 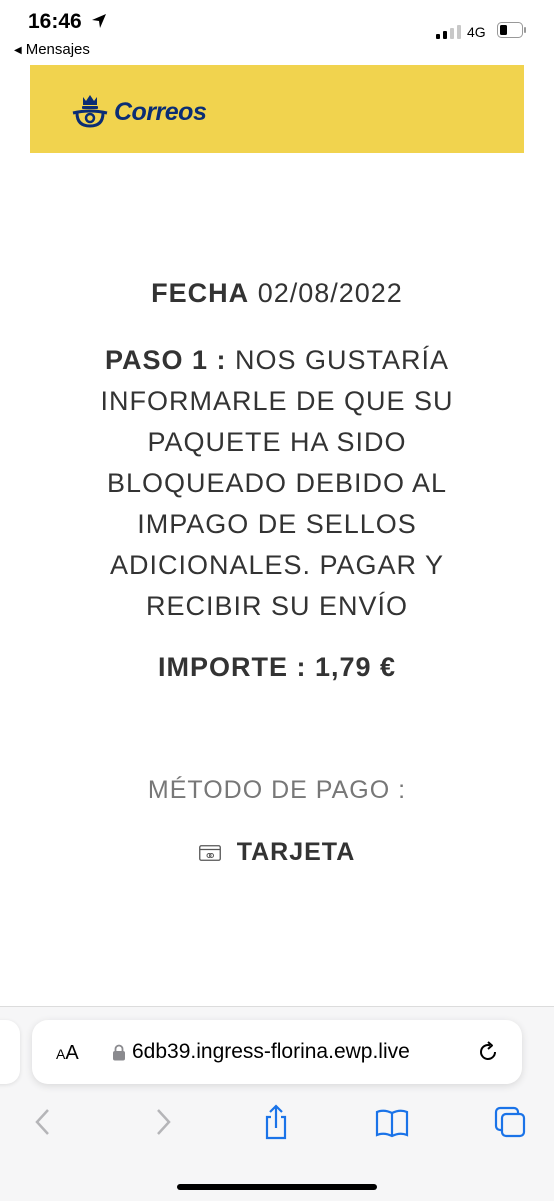 I want to click on correos-logo: Correos, so click(x=138, y=112).